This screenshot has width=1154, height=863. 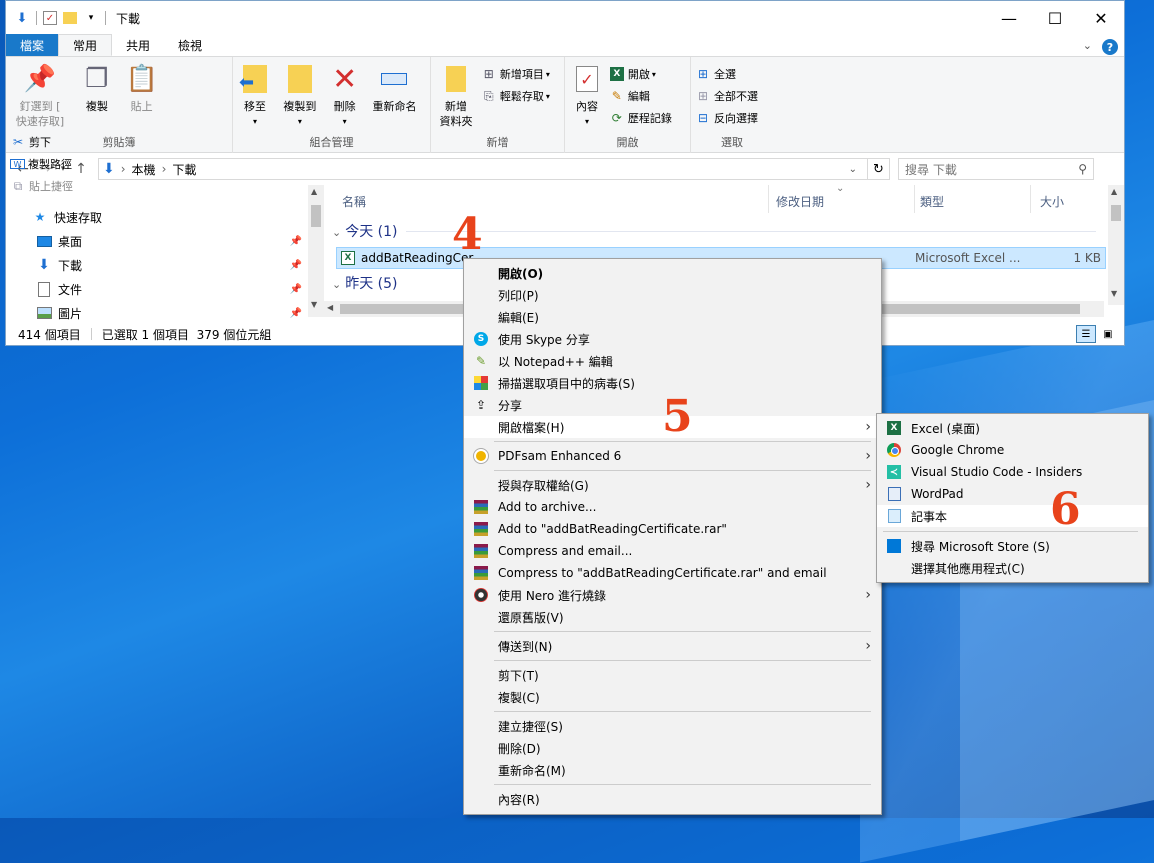 What do you see at coordinates (43, 164) in the screenshot?
I see `copy-path-button: W 複製路徑` at bounding box center [43, 164].